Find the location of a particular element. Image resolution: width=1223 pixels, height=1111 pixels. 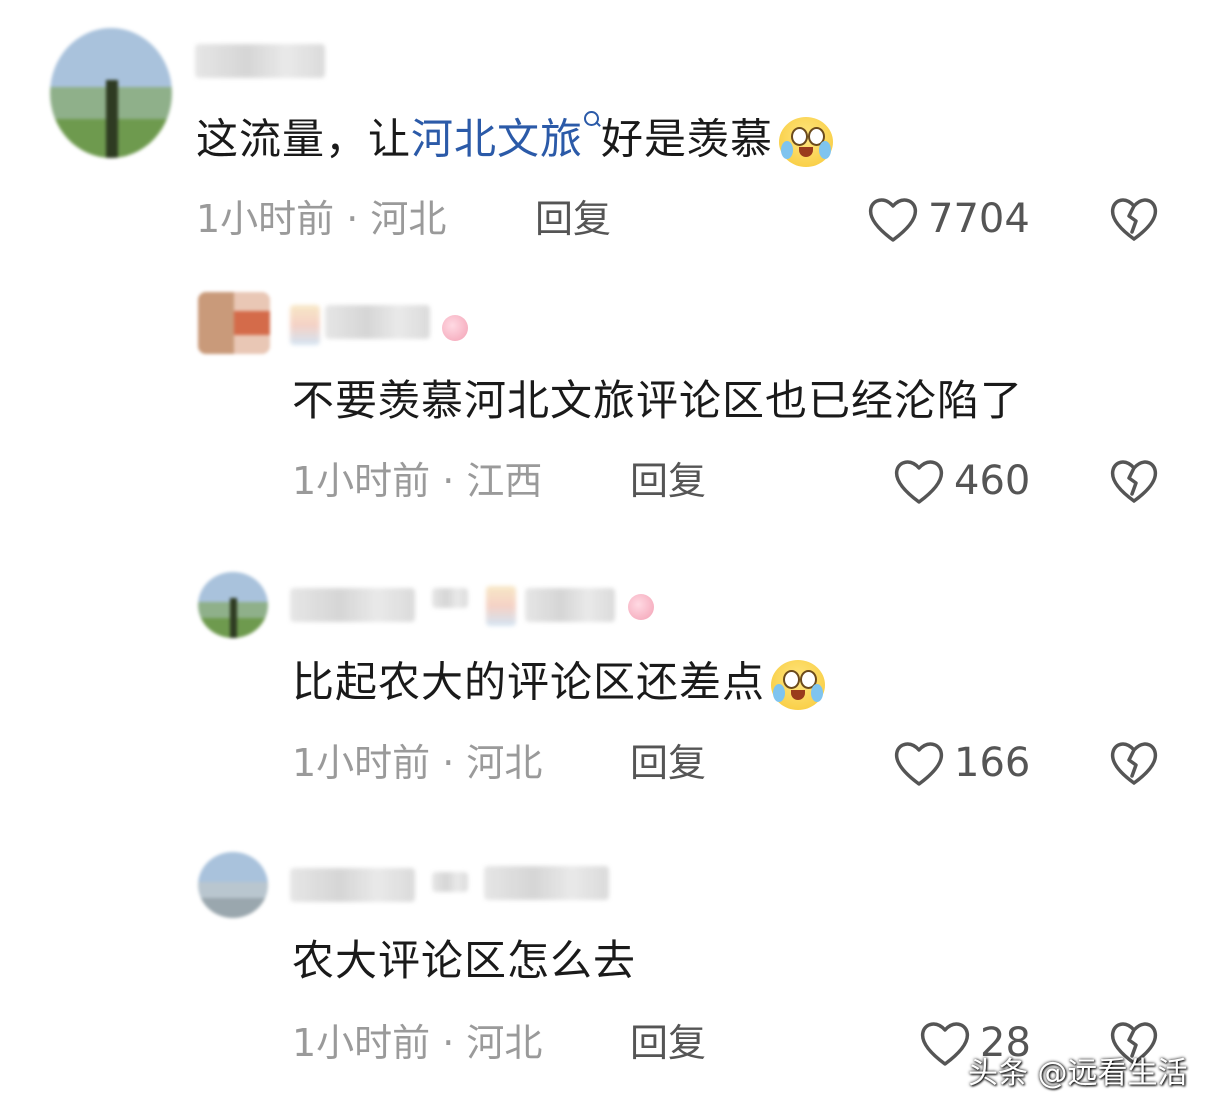

like-button: 166 is located at coordinates (961, 763).